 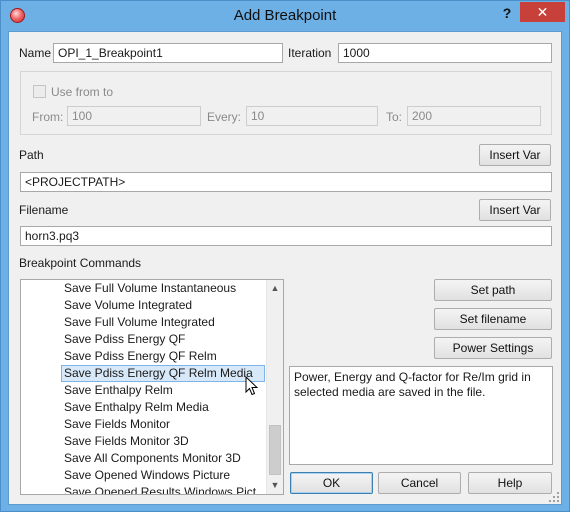 What do you see at coordinates (144, 475) in the screenshot?
I see `list-item: Save Opened Windows Picture` at bounding box center [144, 475].